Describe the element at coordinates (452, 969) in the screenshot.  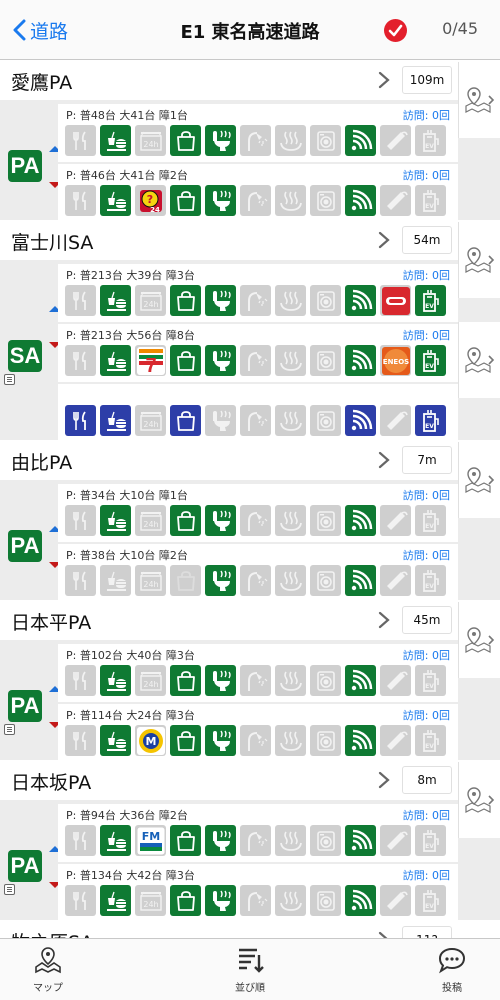
I see `tab-post: 投稿` at that location.